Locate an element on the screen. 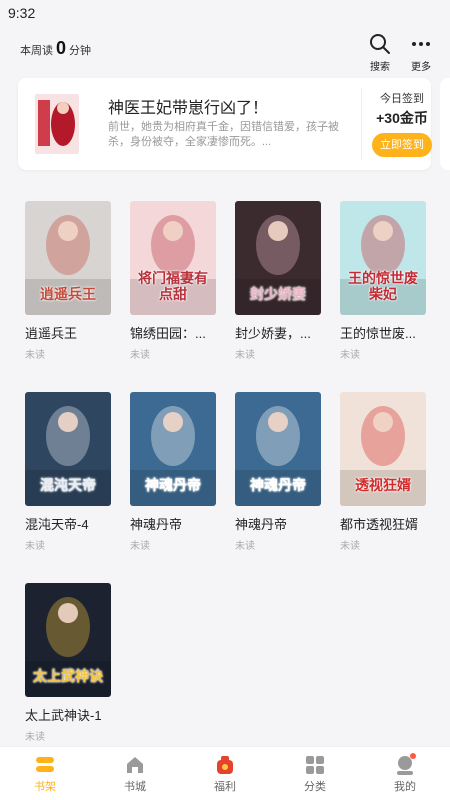 The height and width of the screenshot is (800, 450). more-button: 更多 is located at coordinates (421, 52).